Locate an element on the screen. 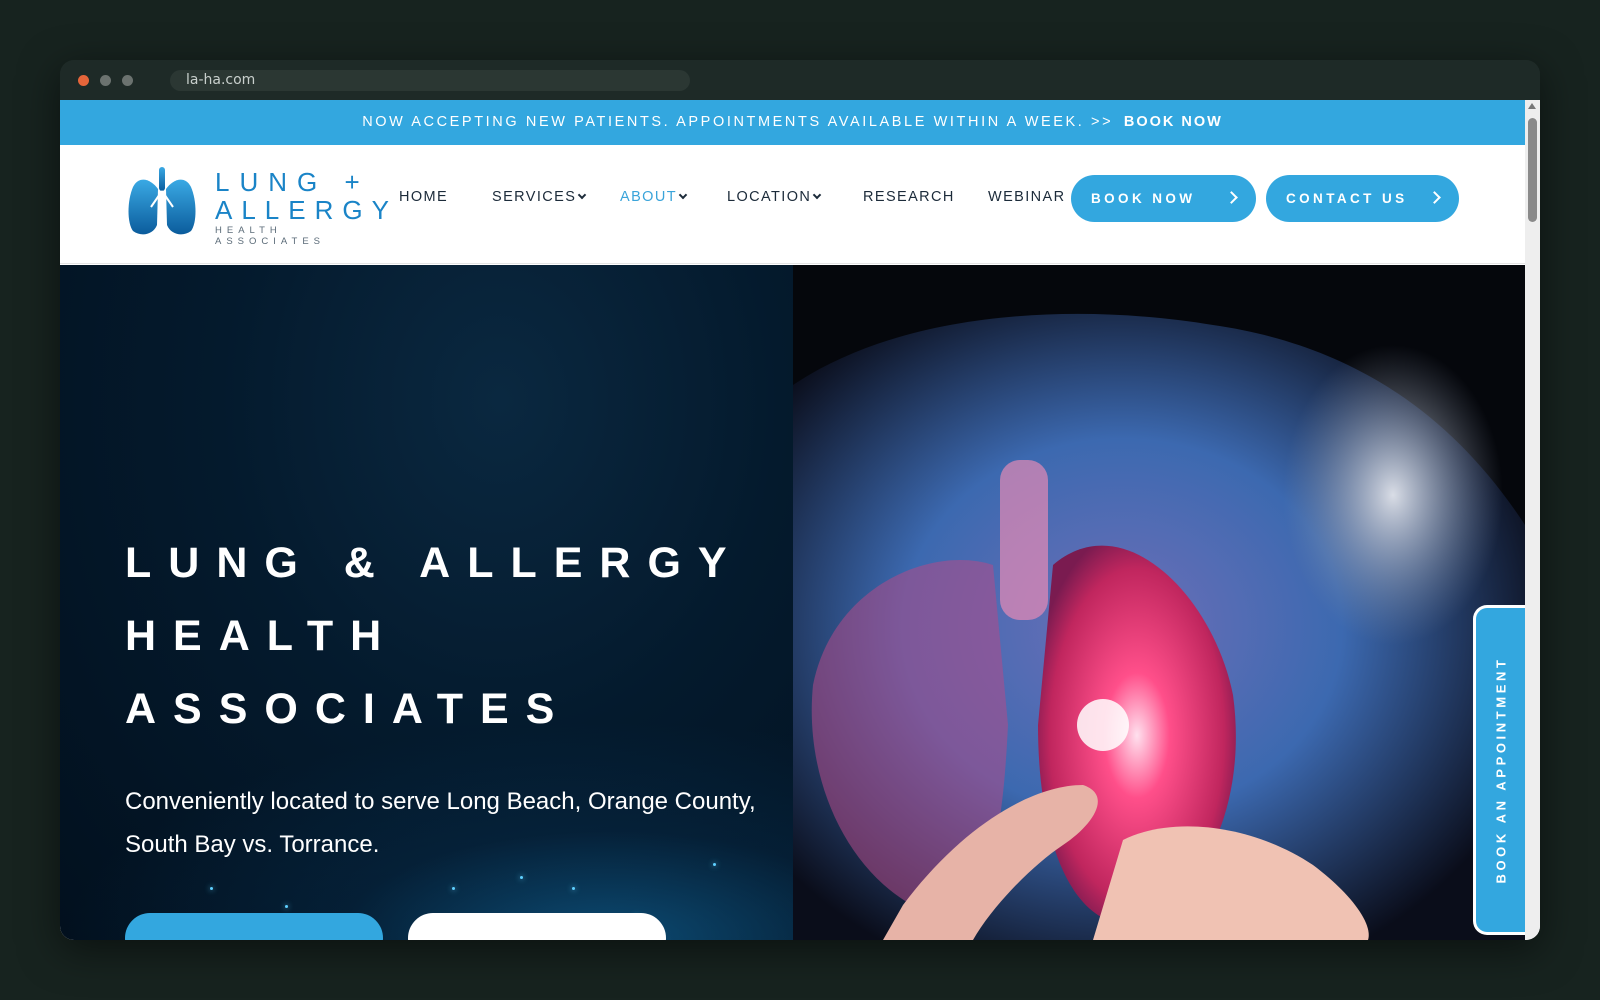  nav-item-webinar: WEBINAR is located at coordinates (1026, 197).